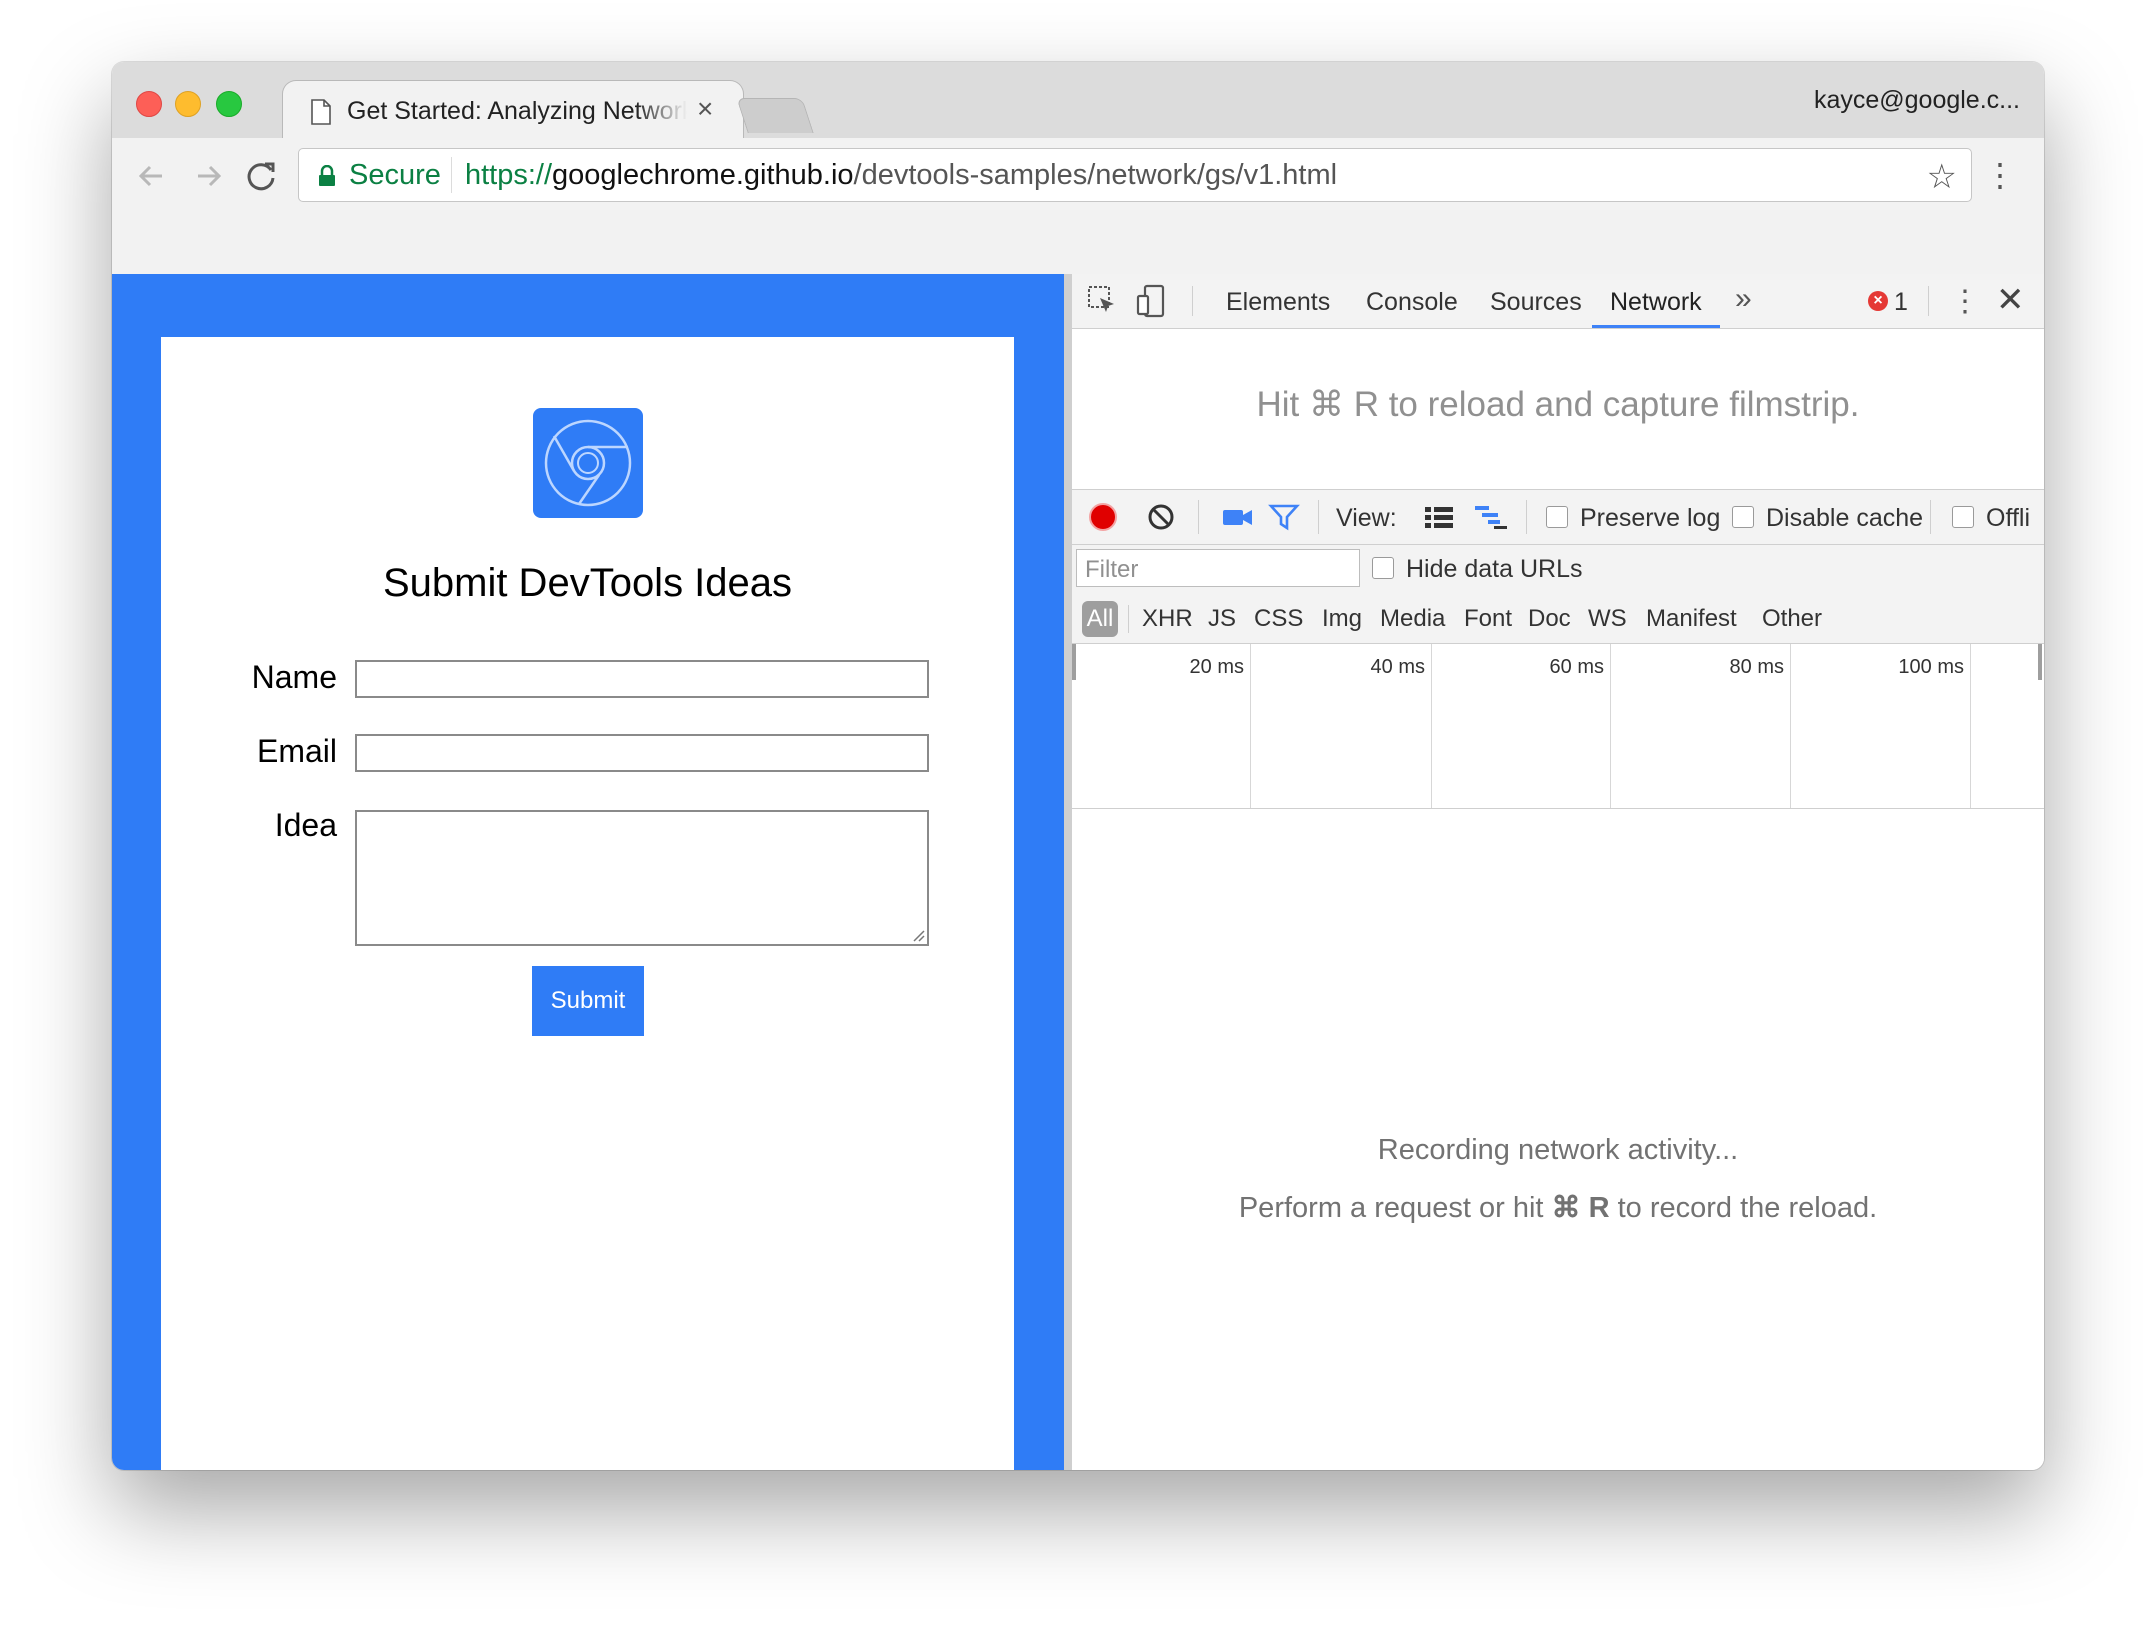 The height and width of the screenshot is (1626, 2150). What do you see at coordinates (1103, 301) in the screenshot?
I see `inspect-element-icon` at bounding box center [1103, 301].